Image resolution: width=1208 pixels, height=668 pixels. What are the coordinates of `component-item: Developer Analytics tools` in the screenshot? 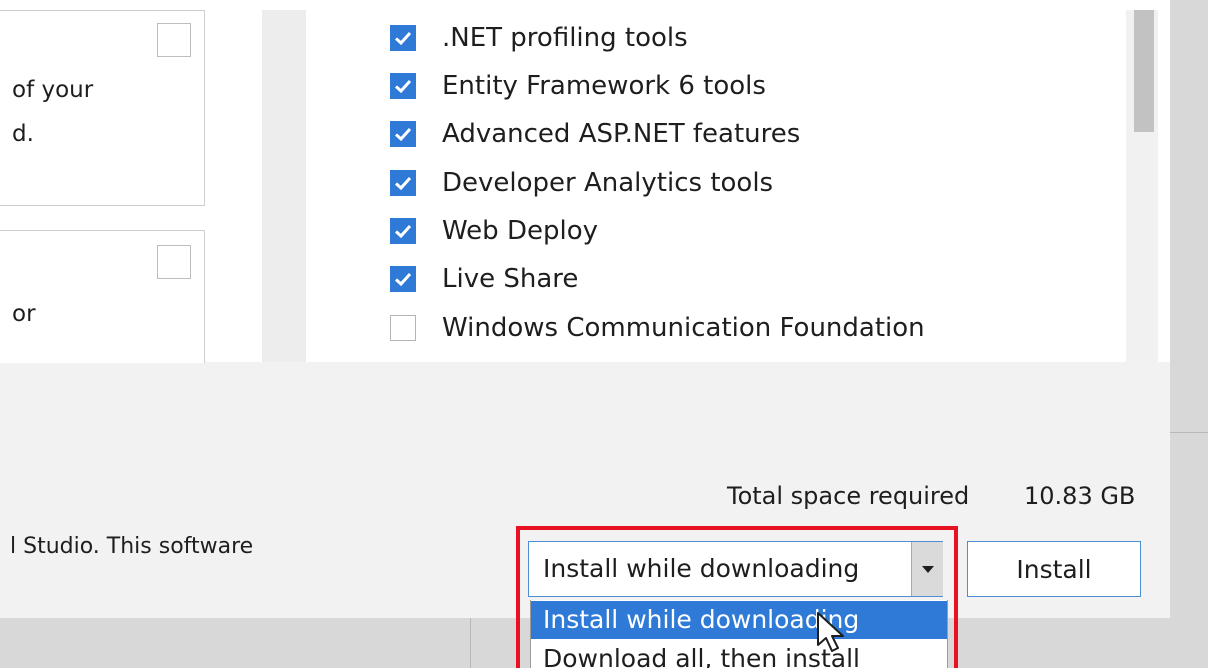 It's located at (581, 183).